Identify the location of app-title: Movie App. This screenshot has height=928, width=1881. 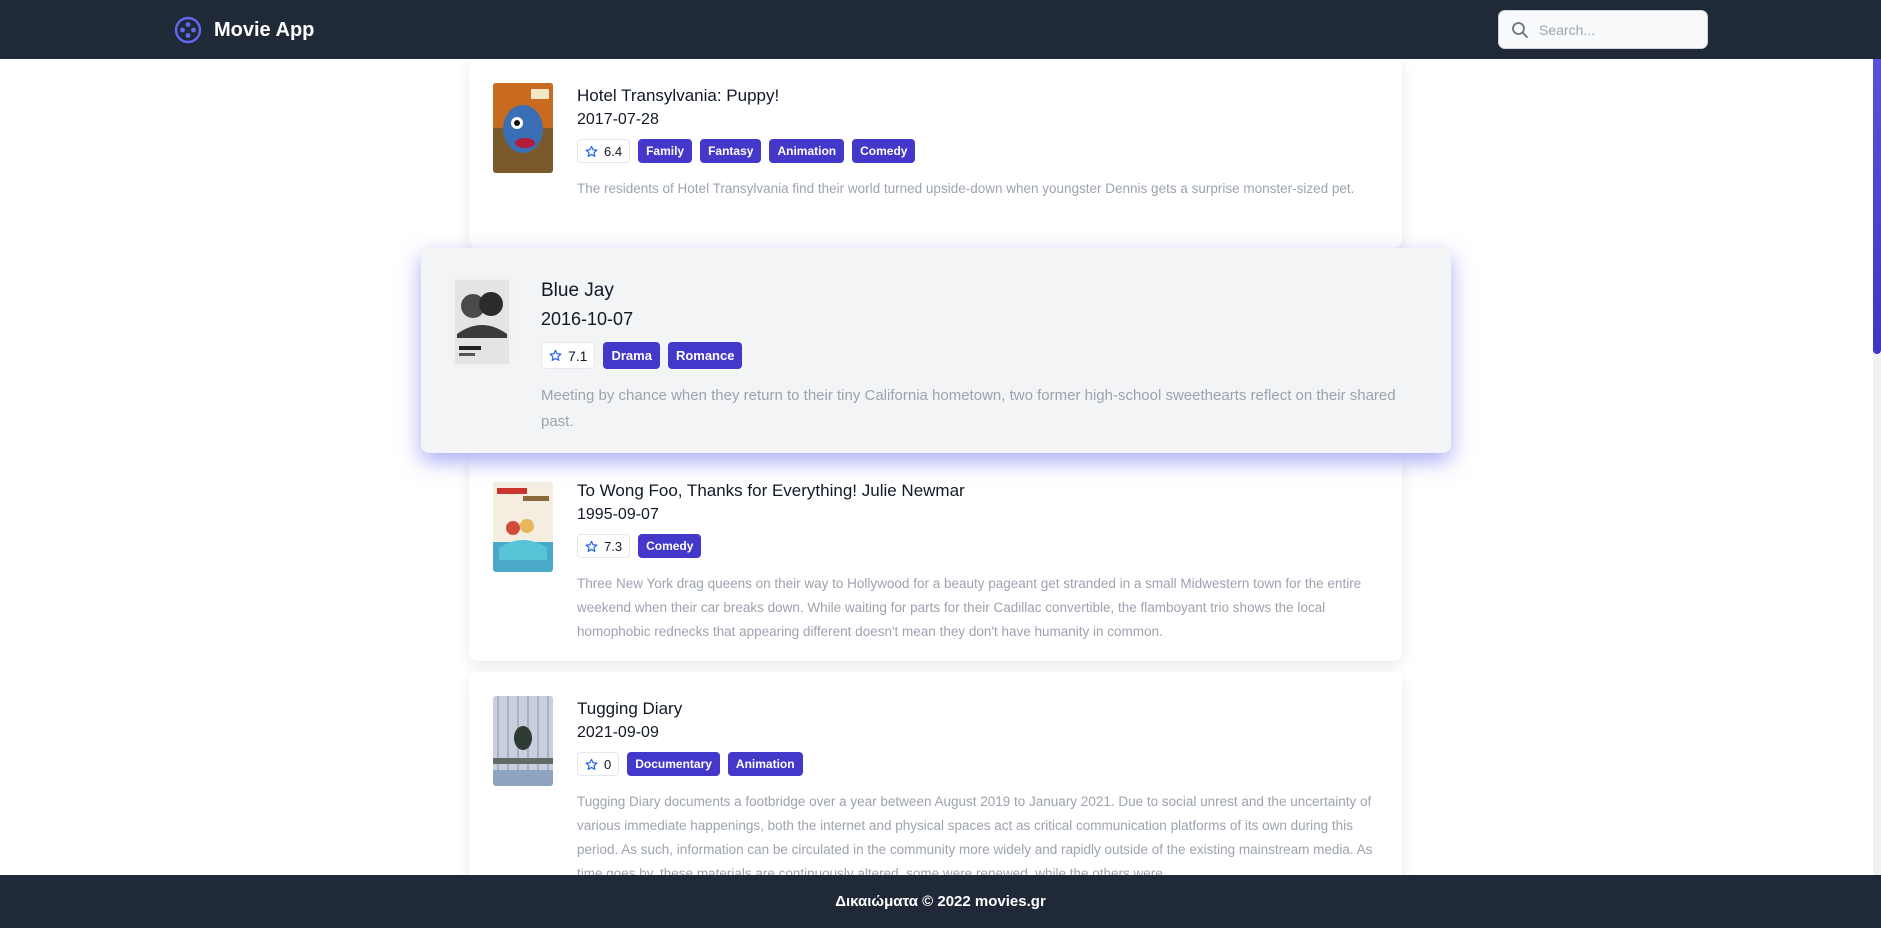
(264, 29).